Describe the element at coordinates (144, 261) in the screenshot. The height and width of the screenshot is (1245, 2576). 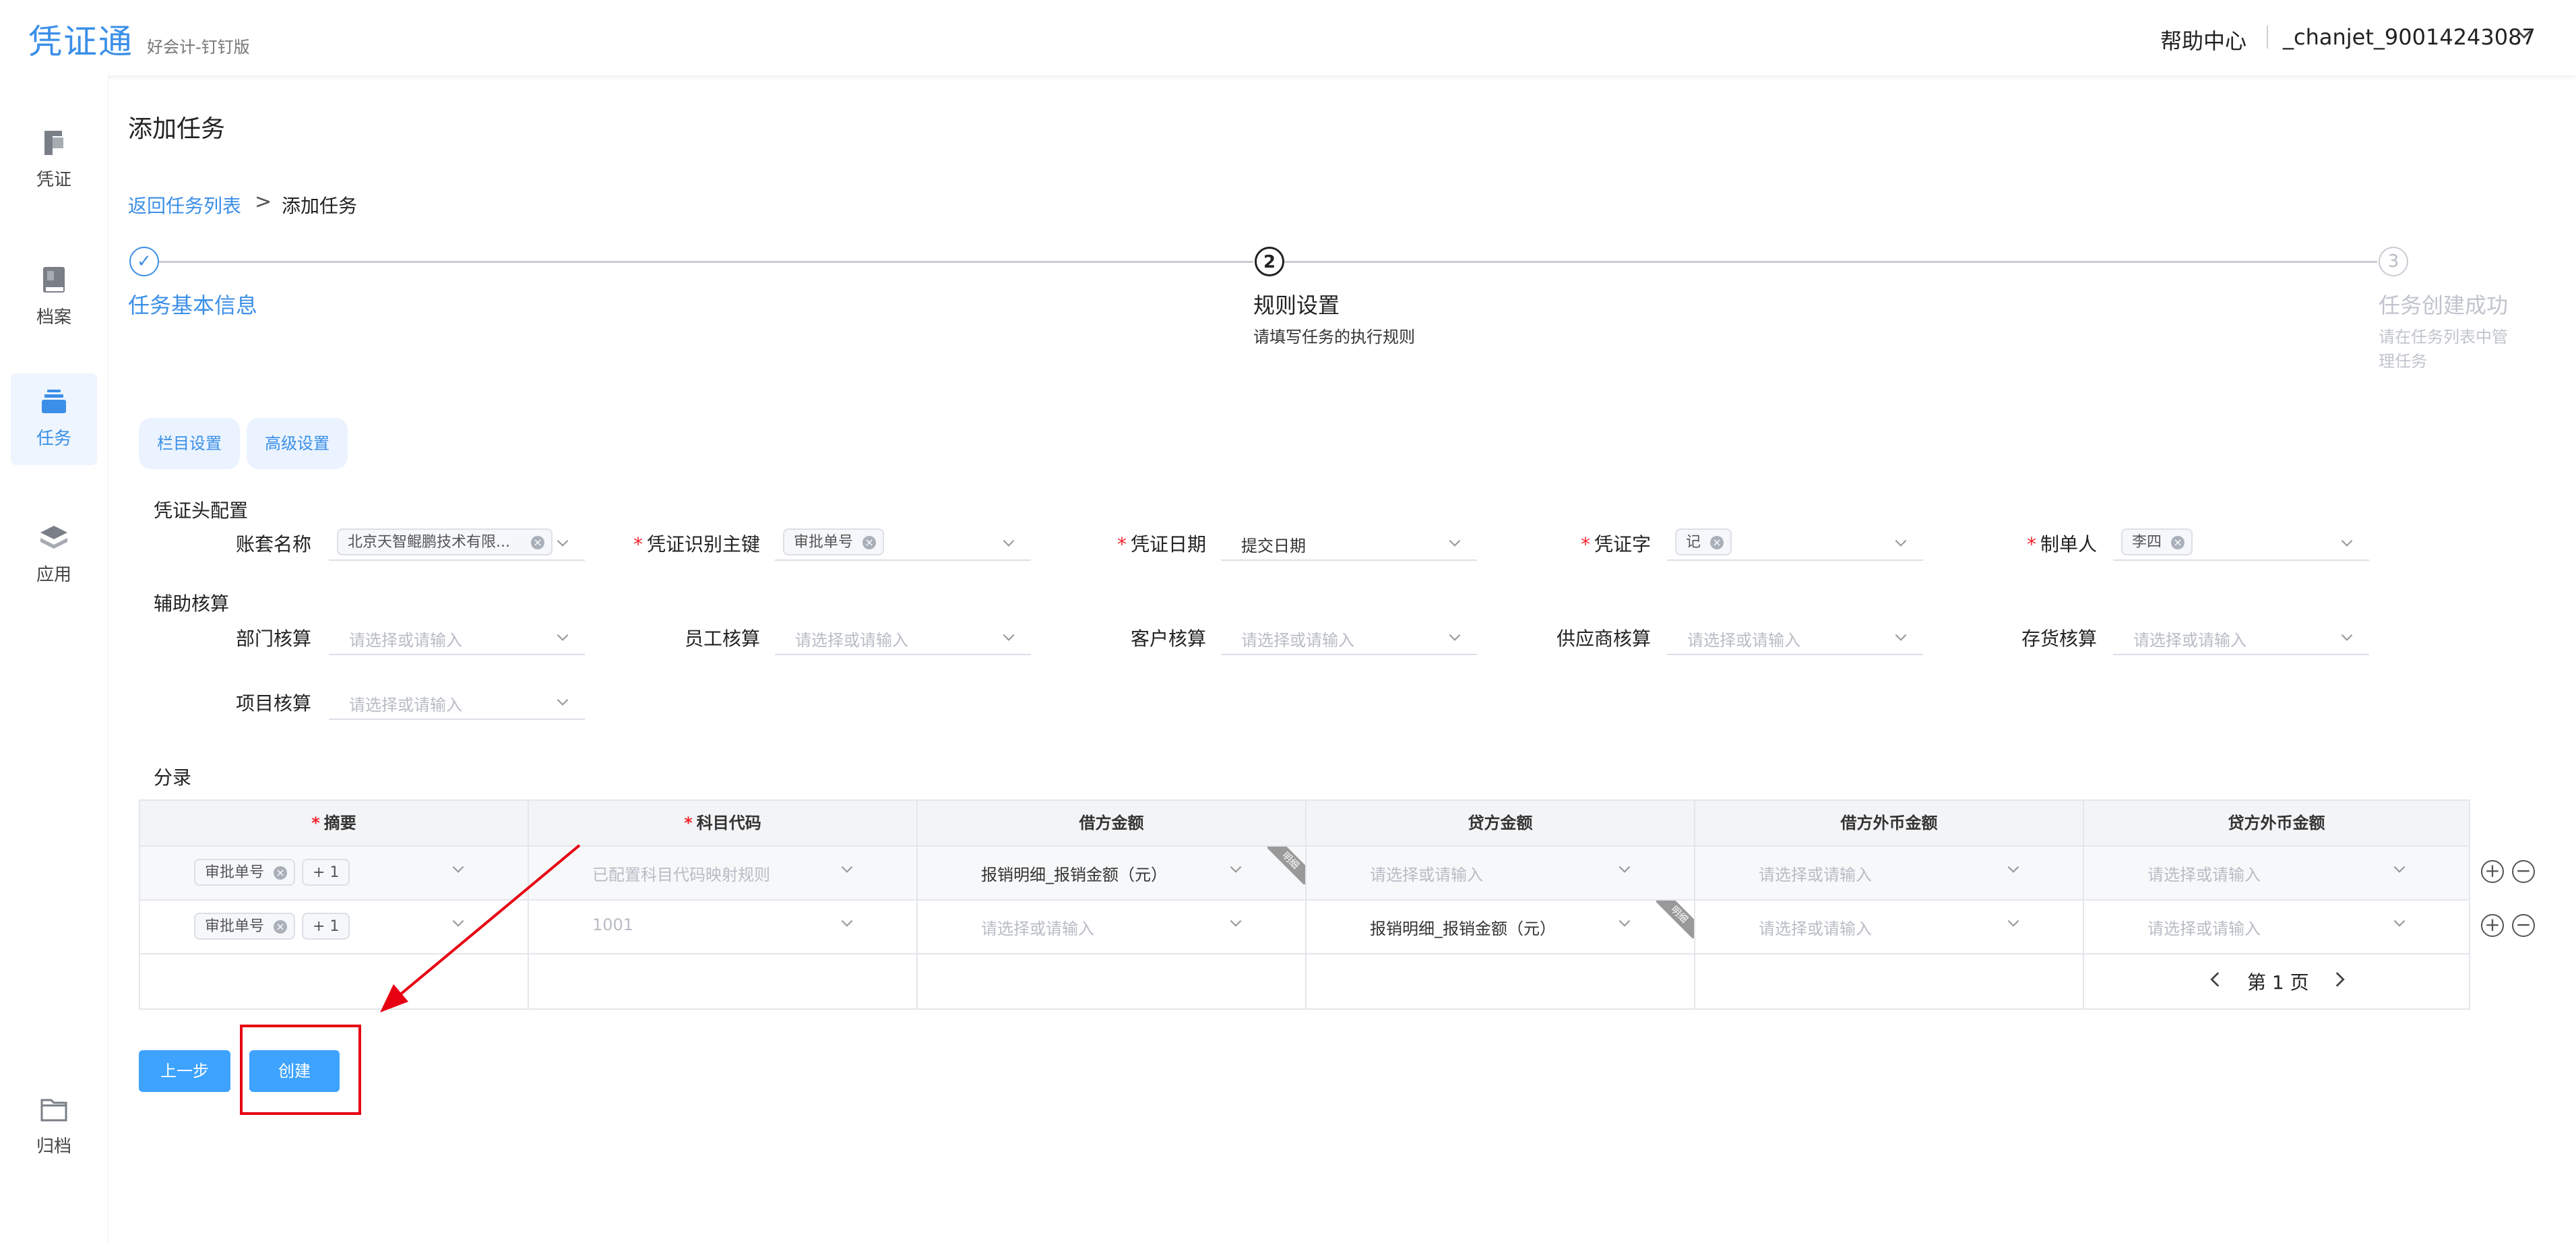
I see `step-1-check-icon: ✓` at that location.